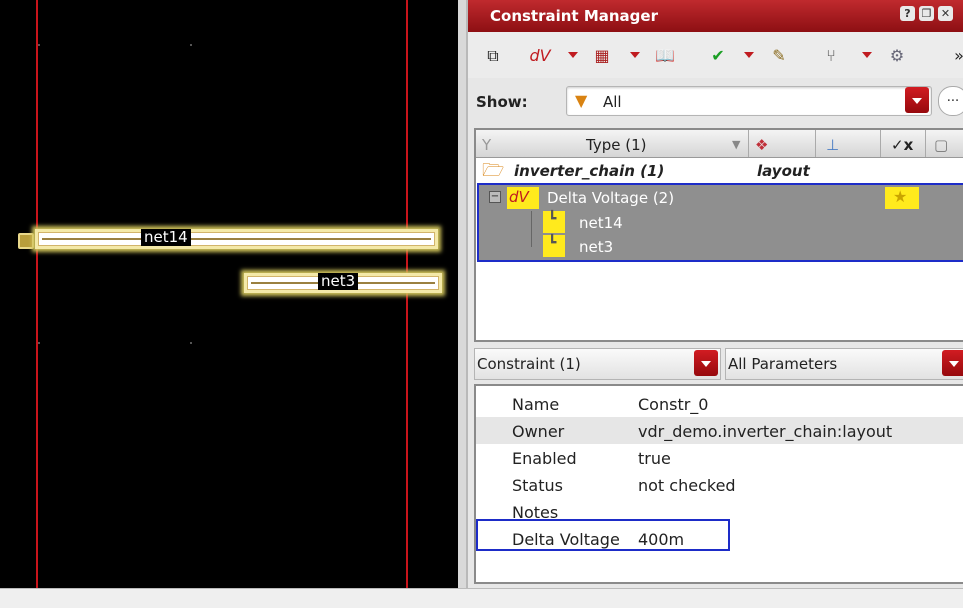 The image size is (963, 608). What do you see at coordinates (902, 198) in the screenshot?
I see `star-icon: ★` at bounding box center [902, 198].